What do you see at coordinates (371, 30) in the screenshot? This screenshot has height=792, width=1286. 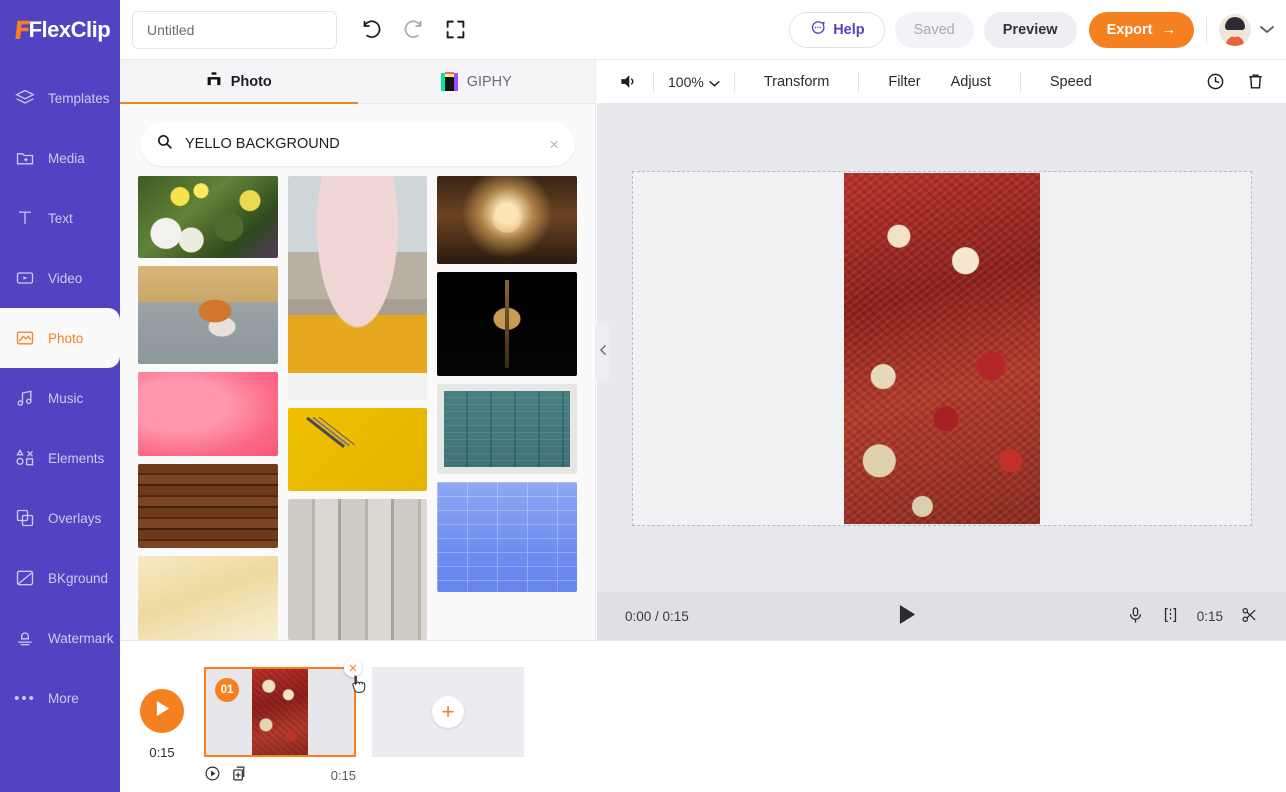 I see `undo-icon` at bounding box center [371, 30].